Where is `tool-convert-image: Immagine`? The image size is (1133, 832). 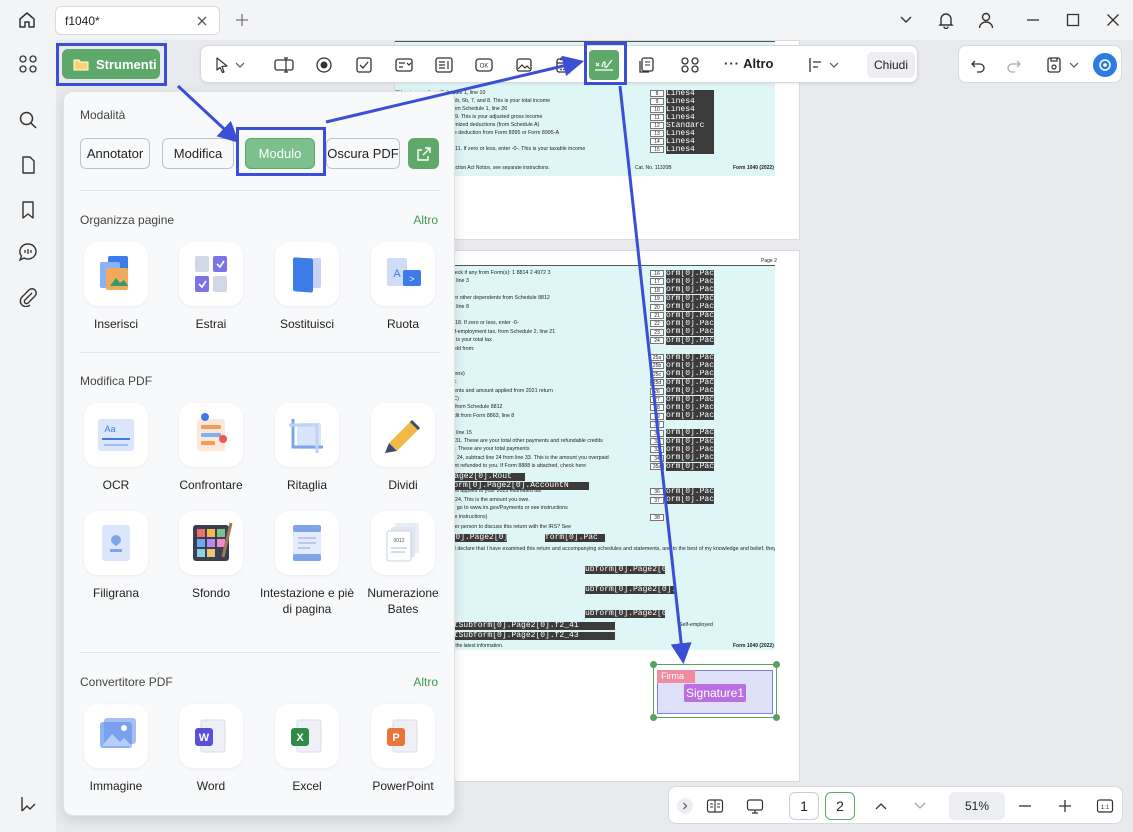
tool-convert-image: Immagine is located at coordinates (116, 749).